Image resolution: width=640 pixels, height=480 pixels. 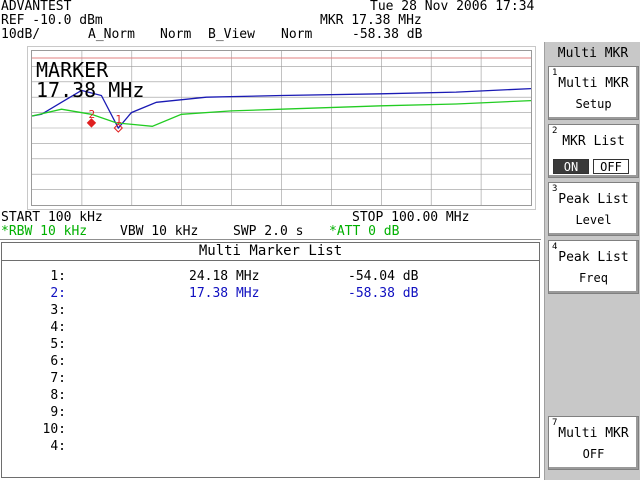 What do you see at coordinates (593, 443) in the screenshot?
I see `multi-mkr-off-button: 7 Multi MKR OFF` at bounding box center [593, 443].